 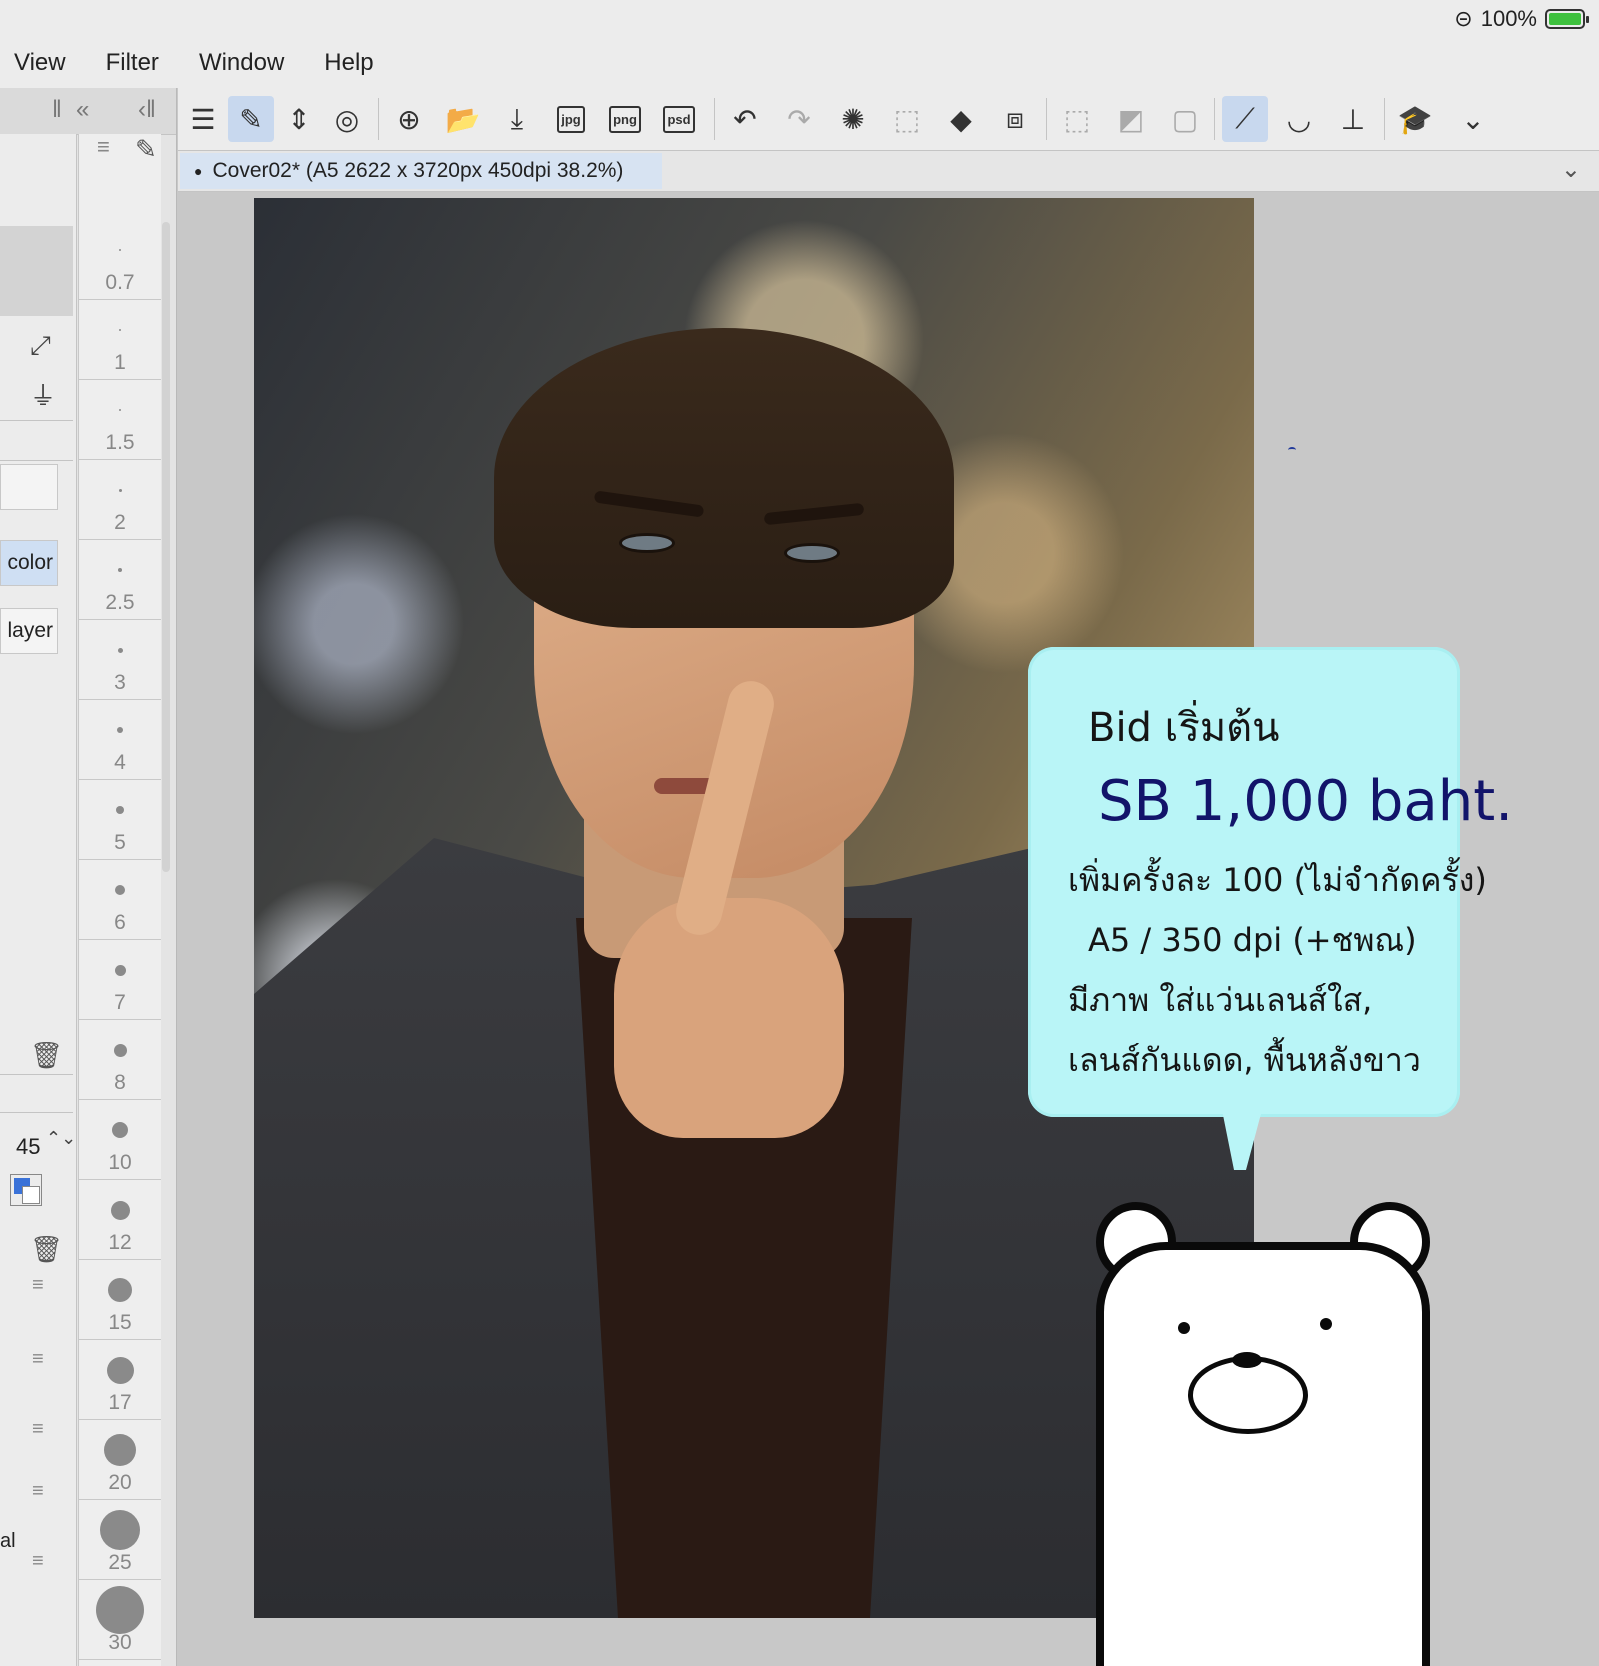 I want to click on fill-icon: ◆, so click(x=961, y=119).